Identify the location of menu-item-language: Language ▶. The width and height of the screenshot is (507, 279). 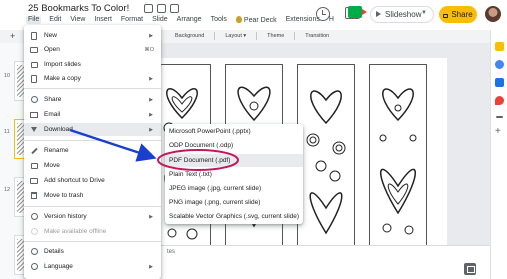
(92, 266).